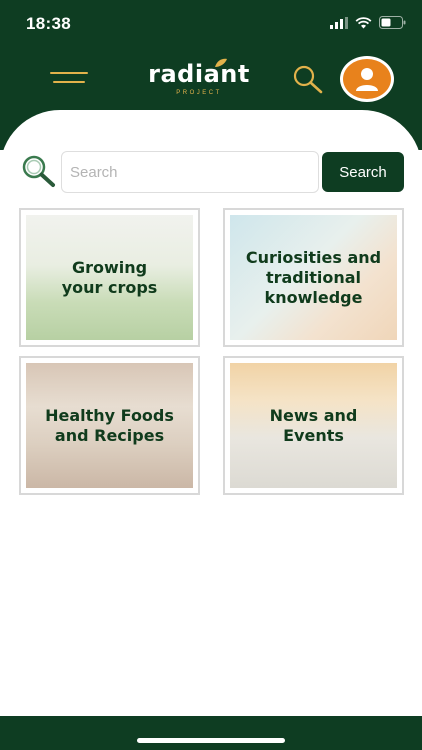  I want to click on status-bar: 18:38, so click(211, 24).